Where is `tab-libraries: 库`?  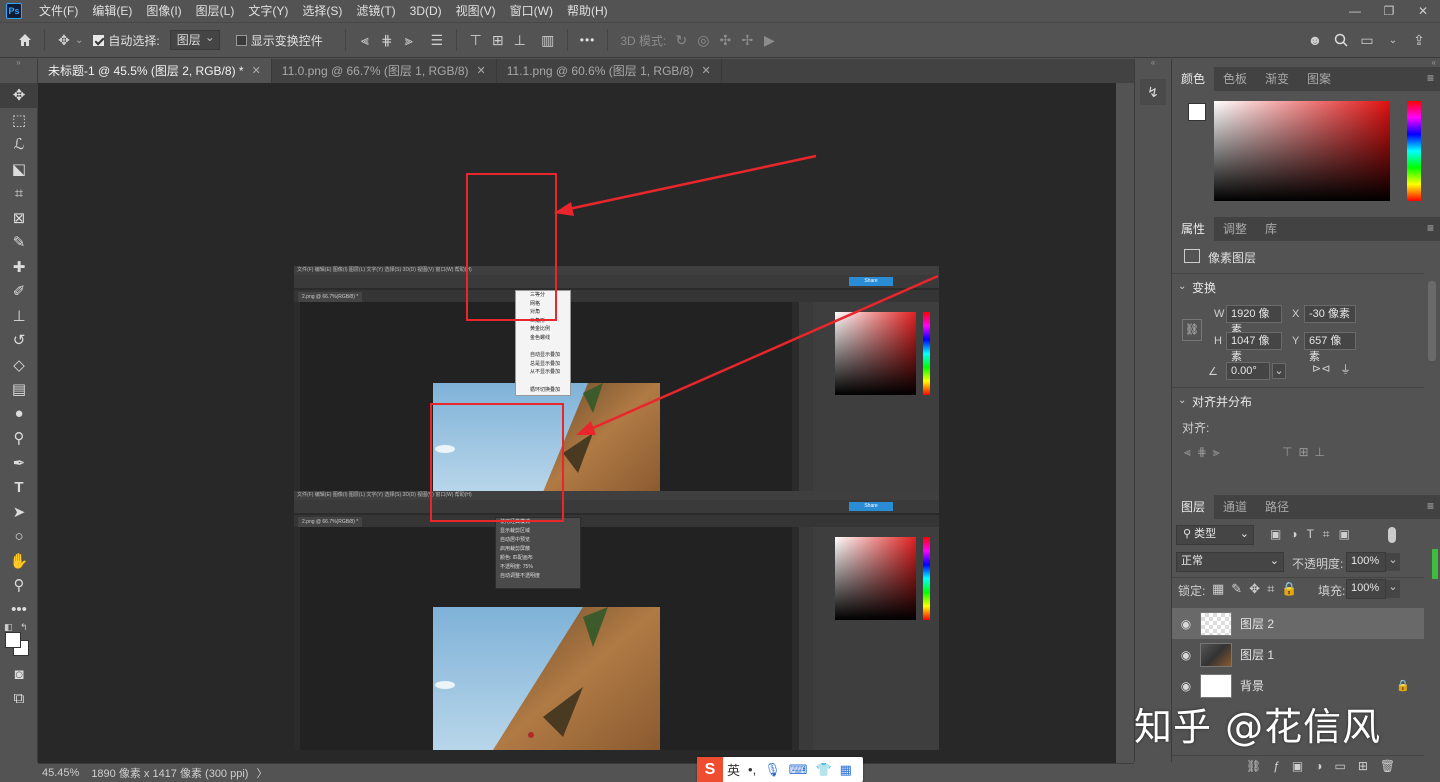 tab-libraries: 库 is located at coordinates (1271, 229).